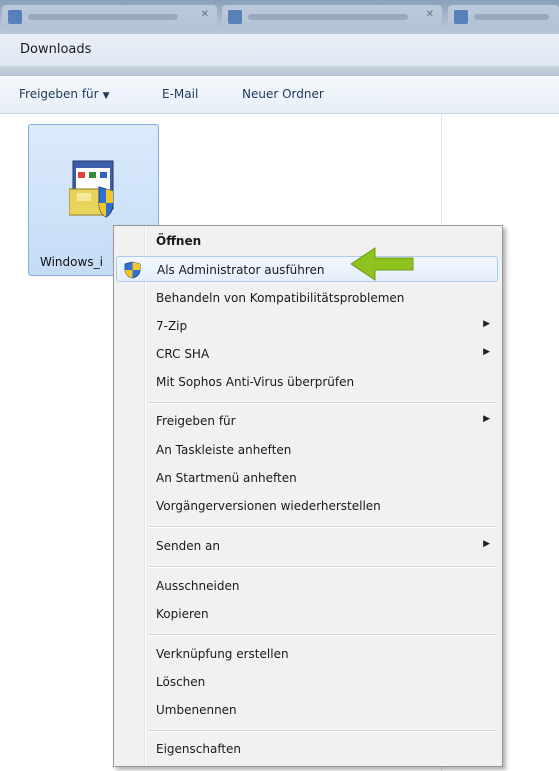  I want to click on menu-item-sophos-scan: Mit Sophos Anti-Virus überprüfen, so click(307, 382).